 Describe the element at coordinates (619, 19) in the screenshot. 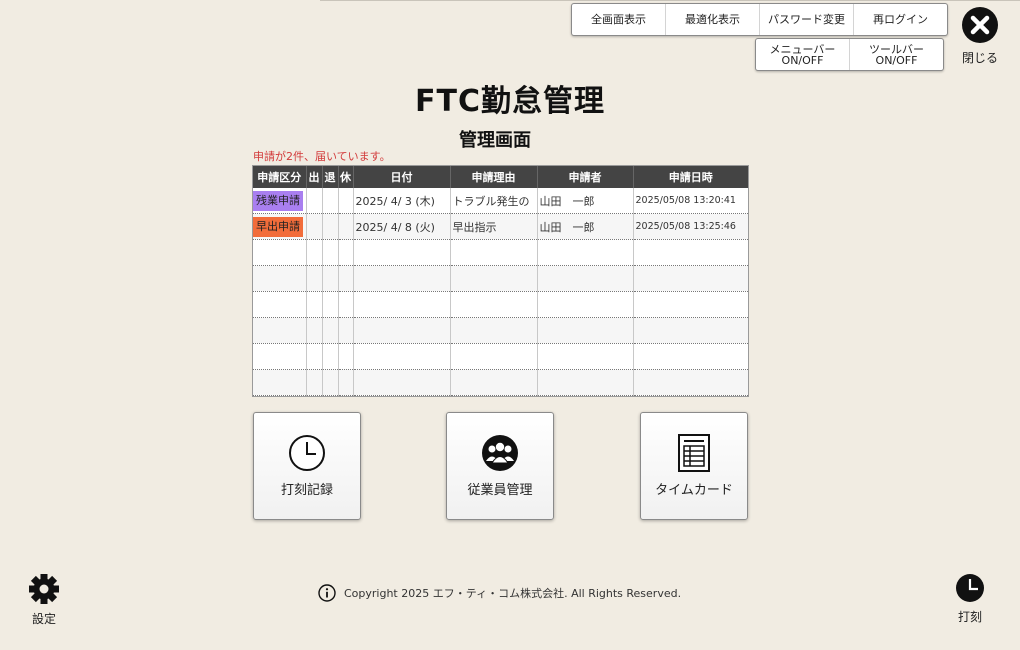

I see `fullscreen-button: 全画面表示` at that location.